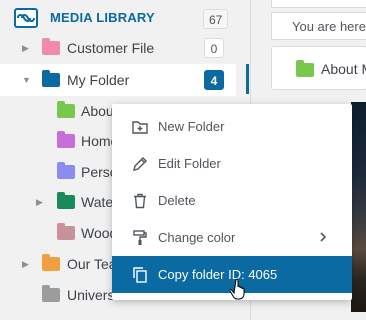 The width and height of the screenshot is (366, 320). I want to click on chevron-right-icon, so click(323, 237).